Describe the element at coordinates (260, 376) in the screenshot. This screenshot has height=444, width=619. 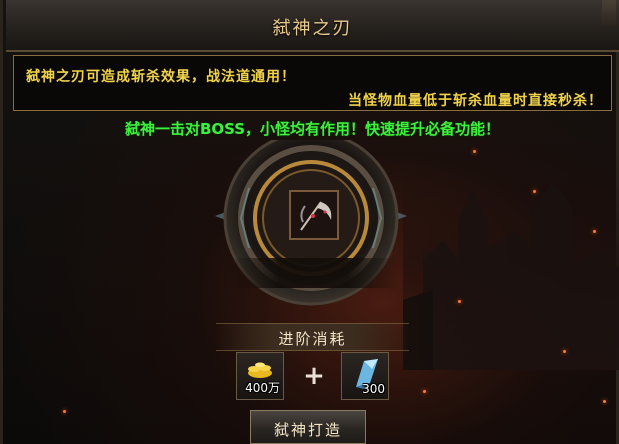
I see `gold-cost-slot: 400万` at that location.